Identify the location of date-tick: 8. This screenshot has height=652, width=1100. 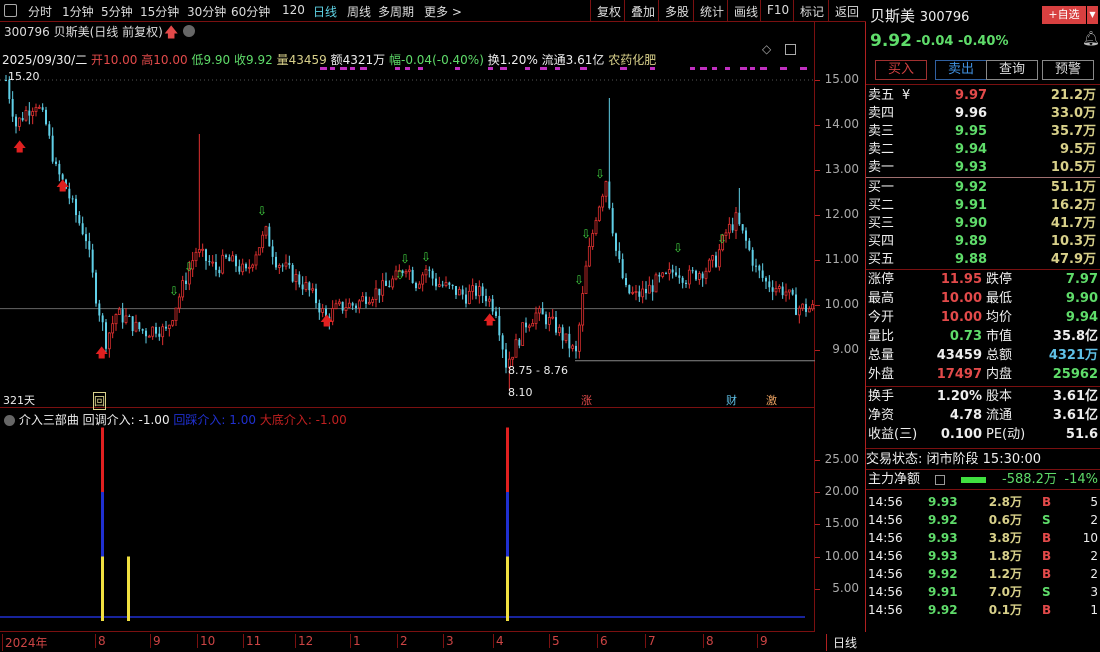
(708, 641).